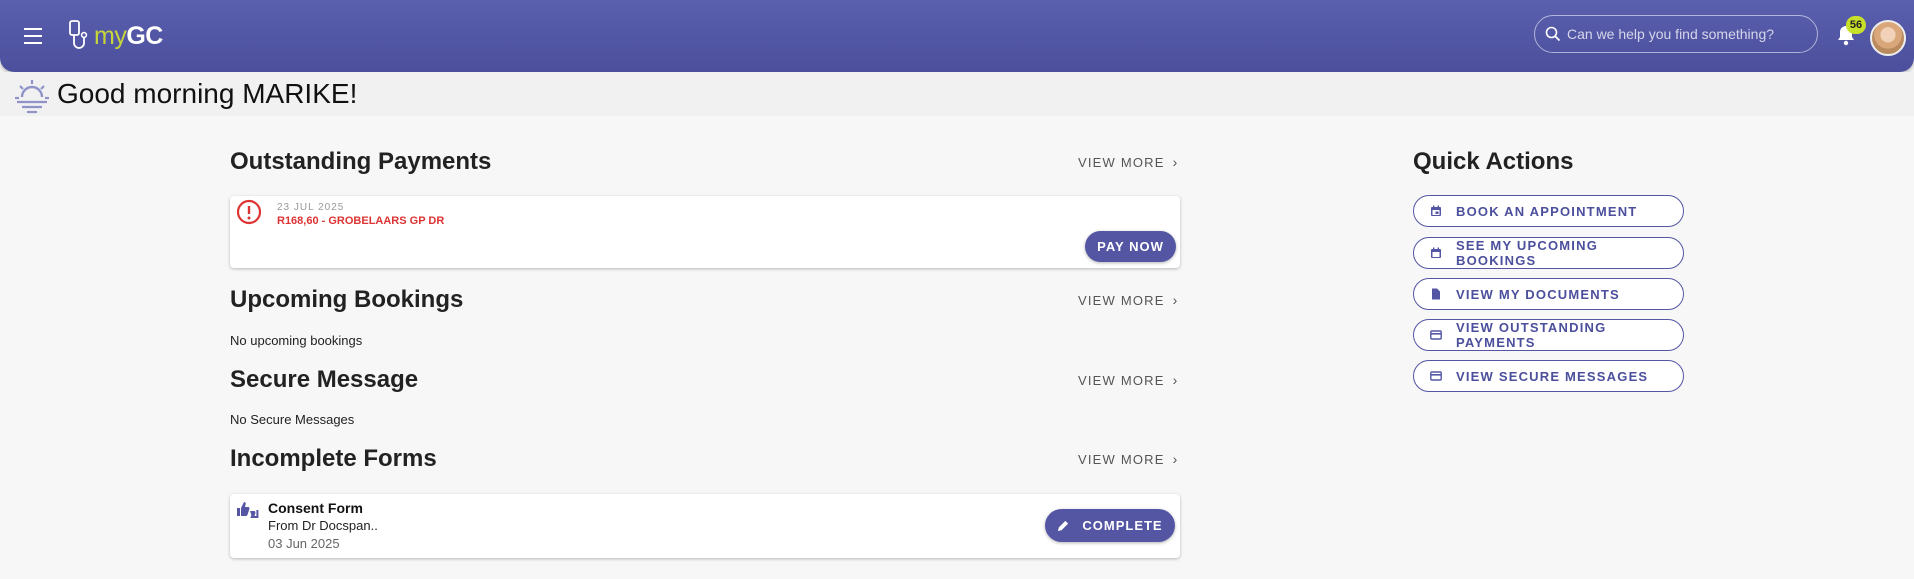 The height and width of the screenshot is (579, 1914). What do you see at coordinates (292, 419) in the screenshot?
I see `no-messages-text: No Secure Messages` at bounding box center [292, 419].